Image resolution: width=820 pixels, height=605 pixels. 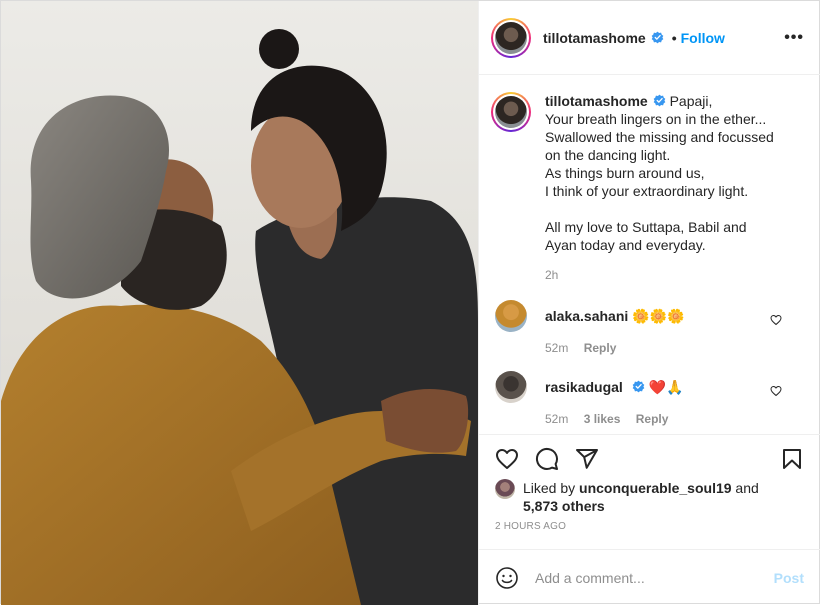 What do you see at coordinates (646, 227) in the screenshot?
I see `caption-line: All my love to Suttapa, Babil and` at bounding box center [646, 227].